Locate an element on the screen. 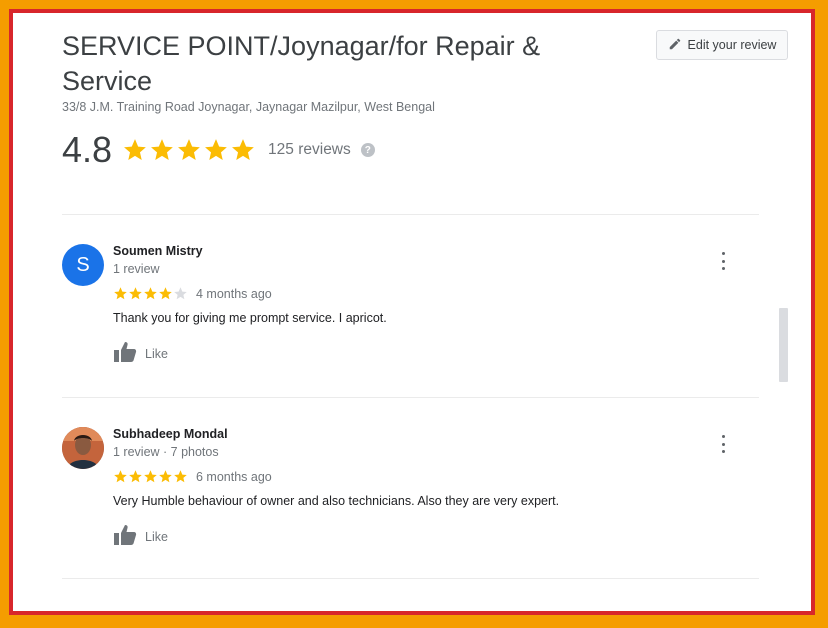 The height and width of the screenshot is (628, 828). reviewer-name: Soumen Mistry is located at coordinates (158, 251).